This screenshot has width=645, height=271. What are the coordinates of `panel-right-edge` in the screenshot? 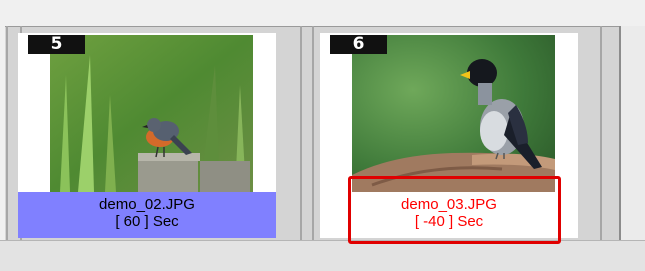 It's located at (632, 133).